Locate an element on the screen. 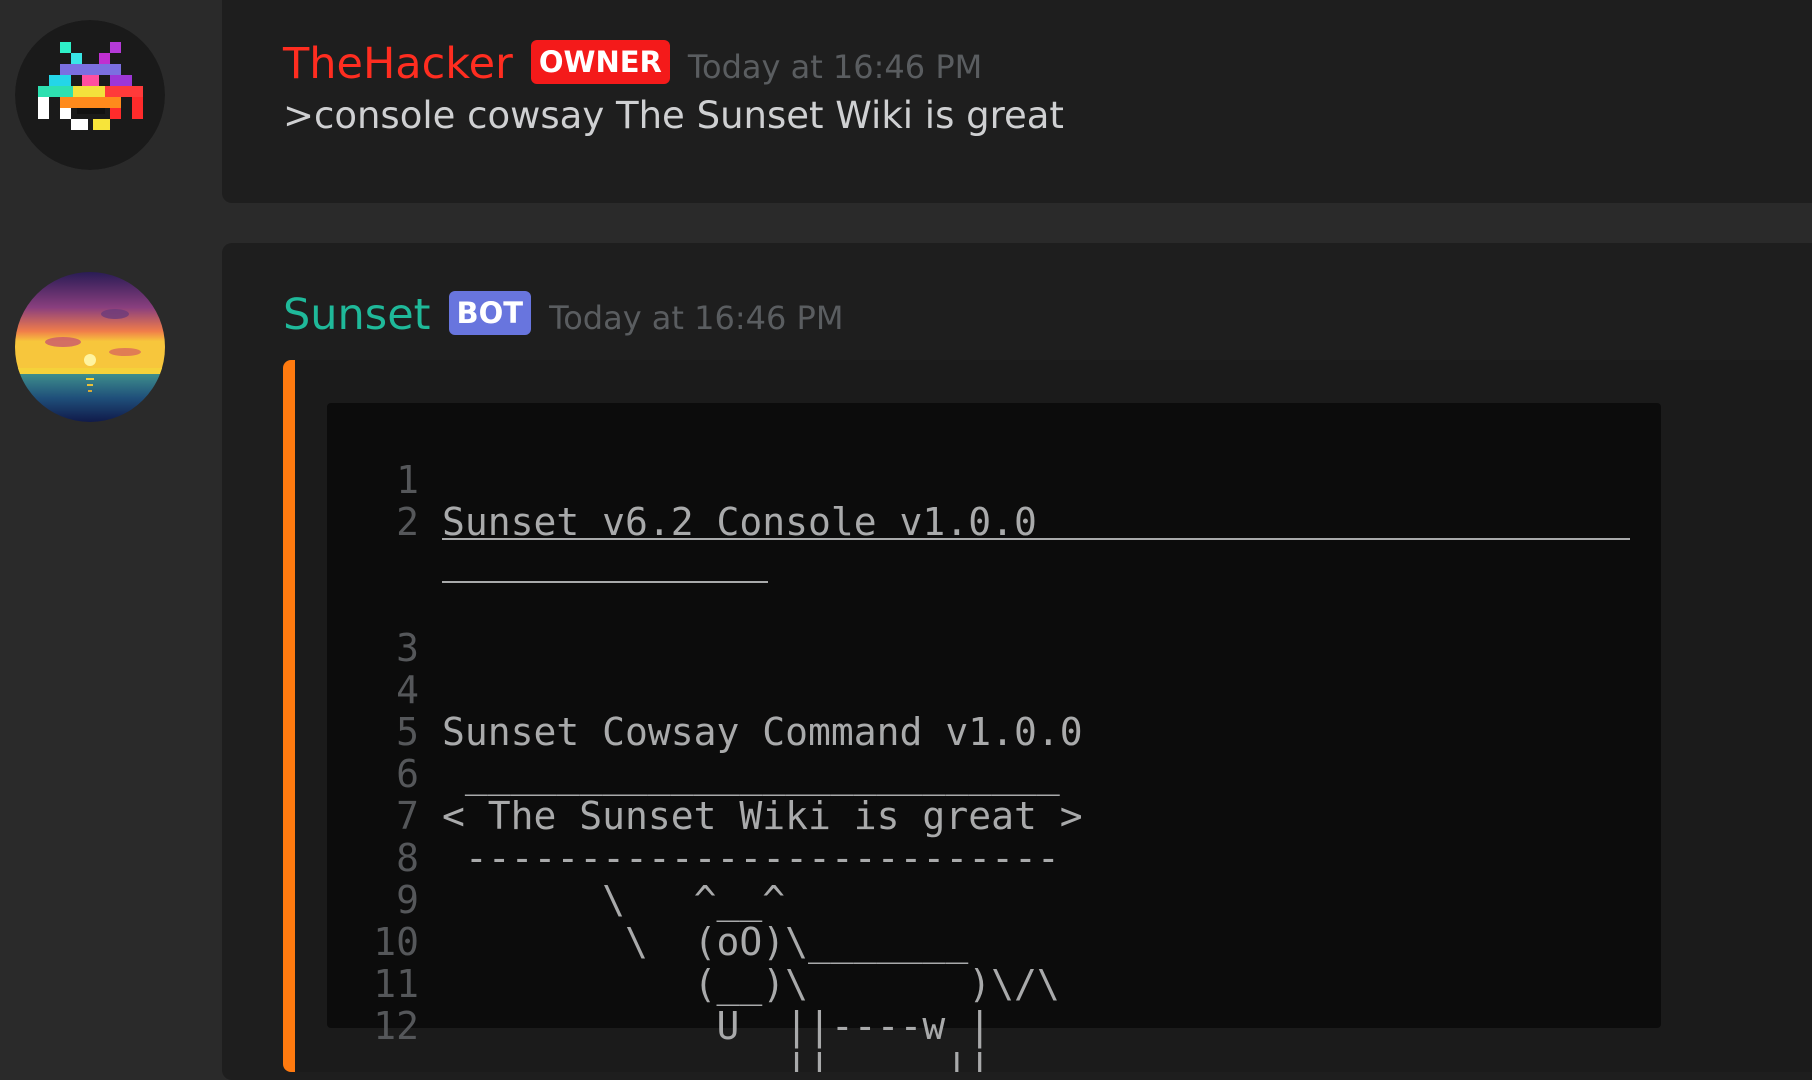 The image size is (1812, 1080). username: Sunset is located at coordinates (357, 315).